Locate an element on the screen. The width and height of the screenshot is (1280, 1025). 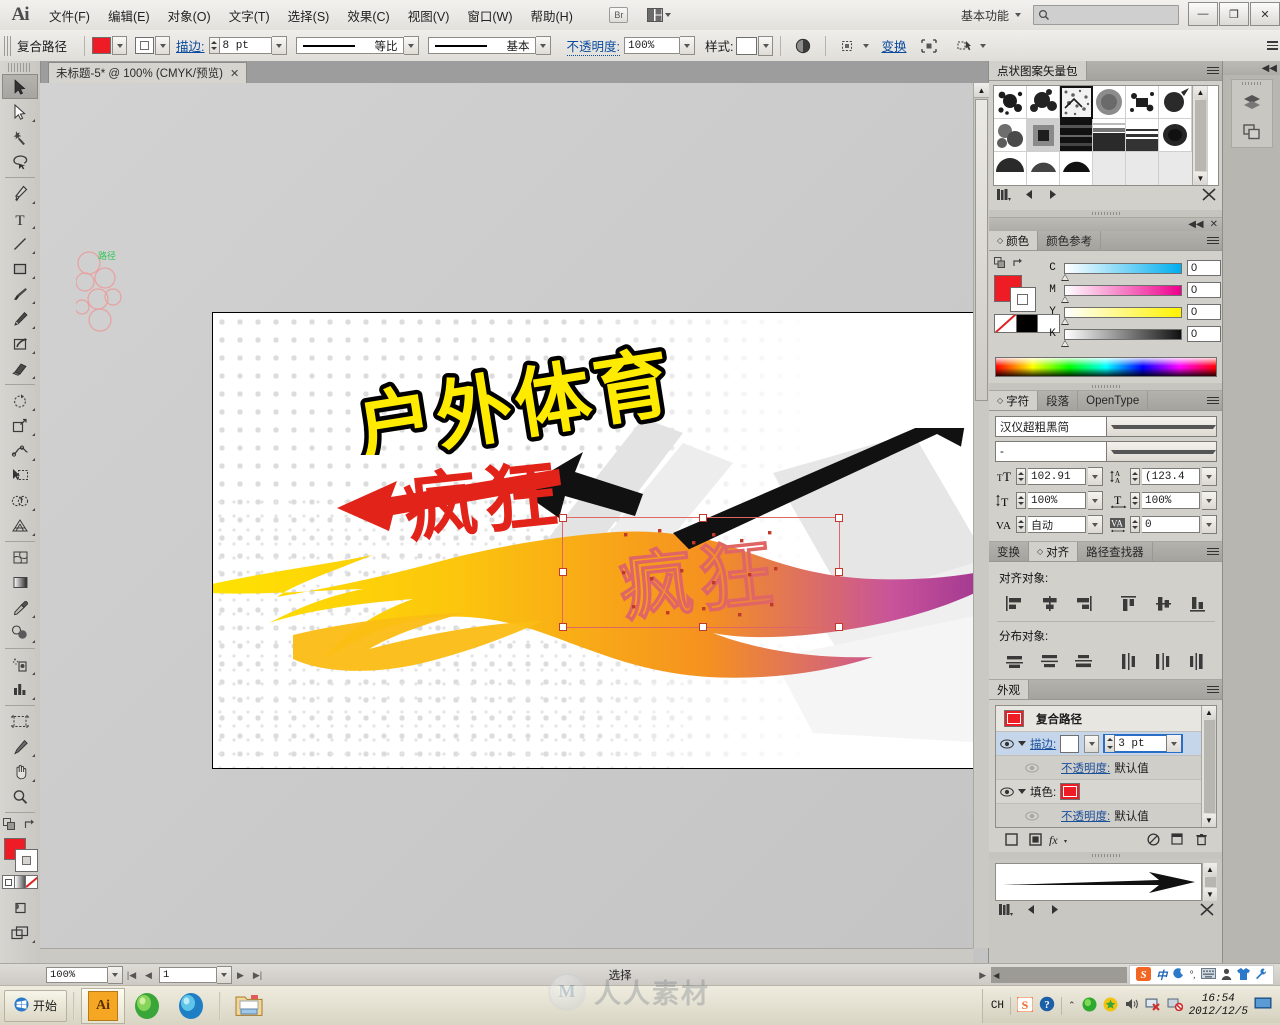
pencil-tool is located at coordinates (20, 318).